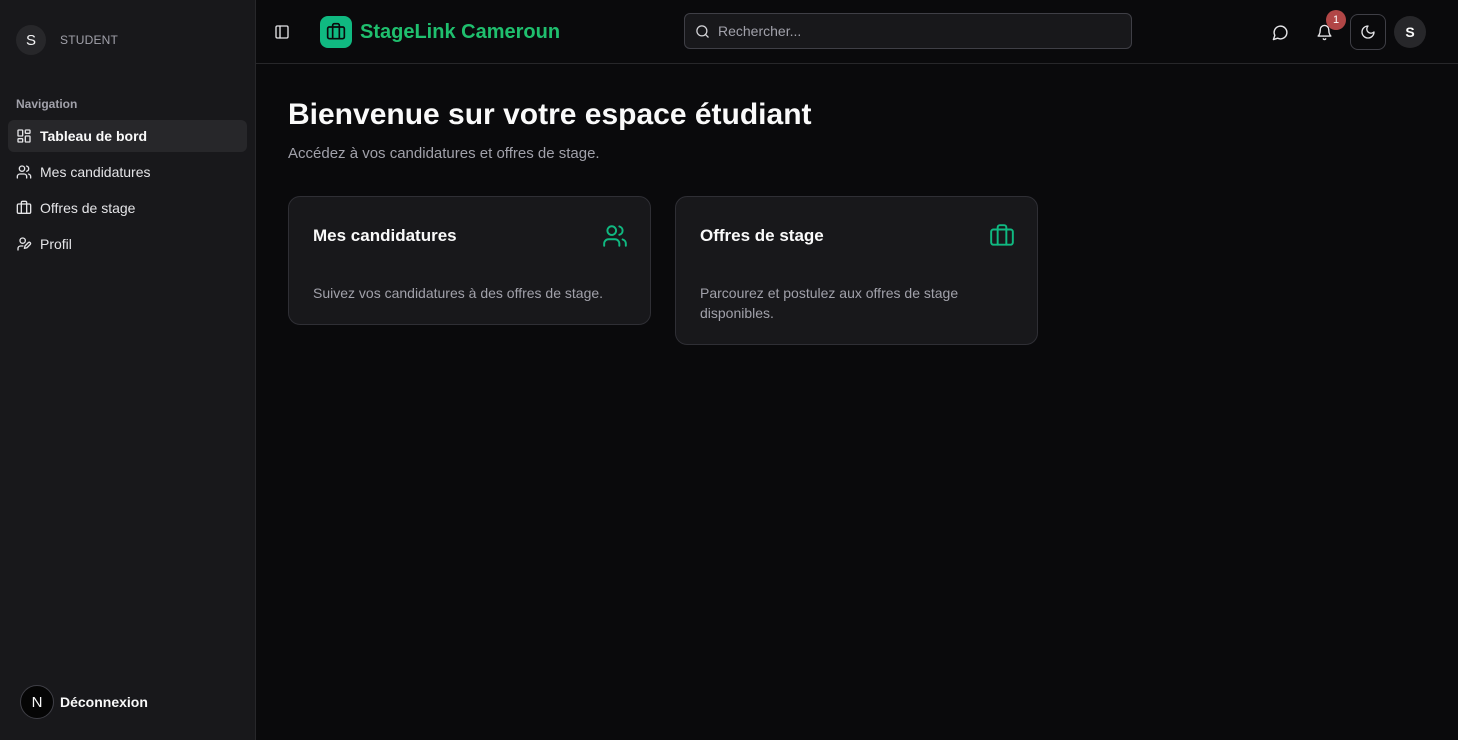 The image size is (1458, 740). I want to click on search-icon, so click(702, 31).